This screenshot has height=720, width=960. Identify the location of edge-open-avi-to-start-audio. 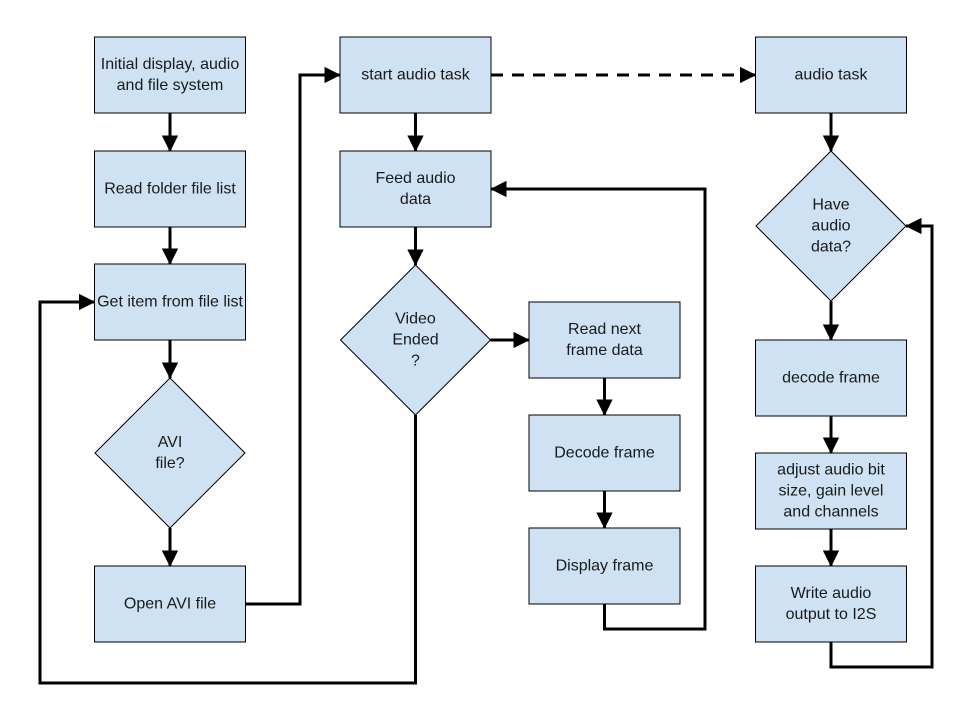
(293, 336).